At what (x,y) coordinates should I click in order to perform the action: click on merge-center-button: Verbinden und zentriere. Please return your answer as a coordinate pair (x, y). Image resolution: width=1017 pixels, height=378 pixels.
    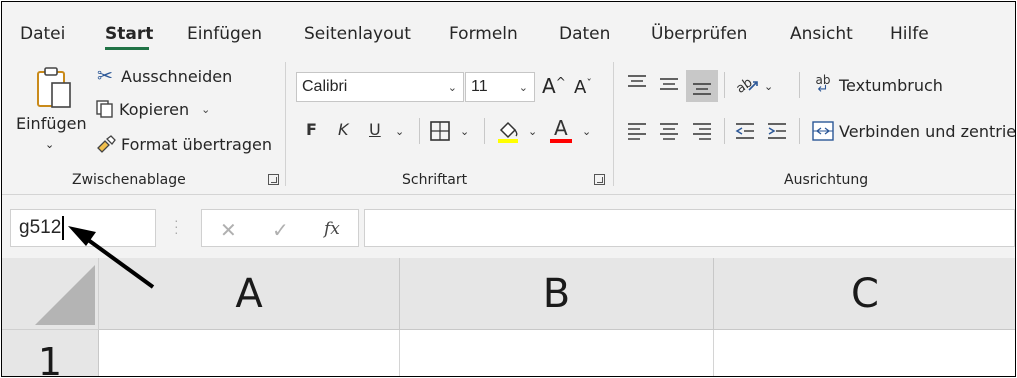
    Looking at the image, I should click on (914, 131).